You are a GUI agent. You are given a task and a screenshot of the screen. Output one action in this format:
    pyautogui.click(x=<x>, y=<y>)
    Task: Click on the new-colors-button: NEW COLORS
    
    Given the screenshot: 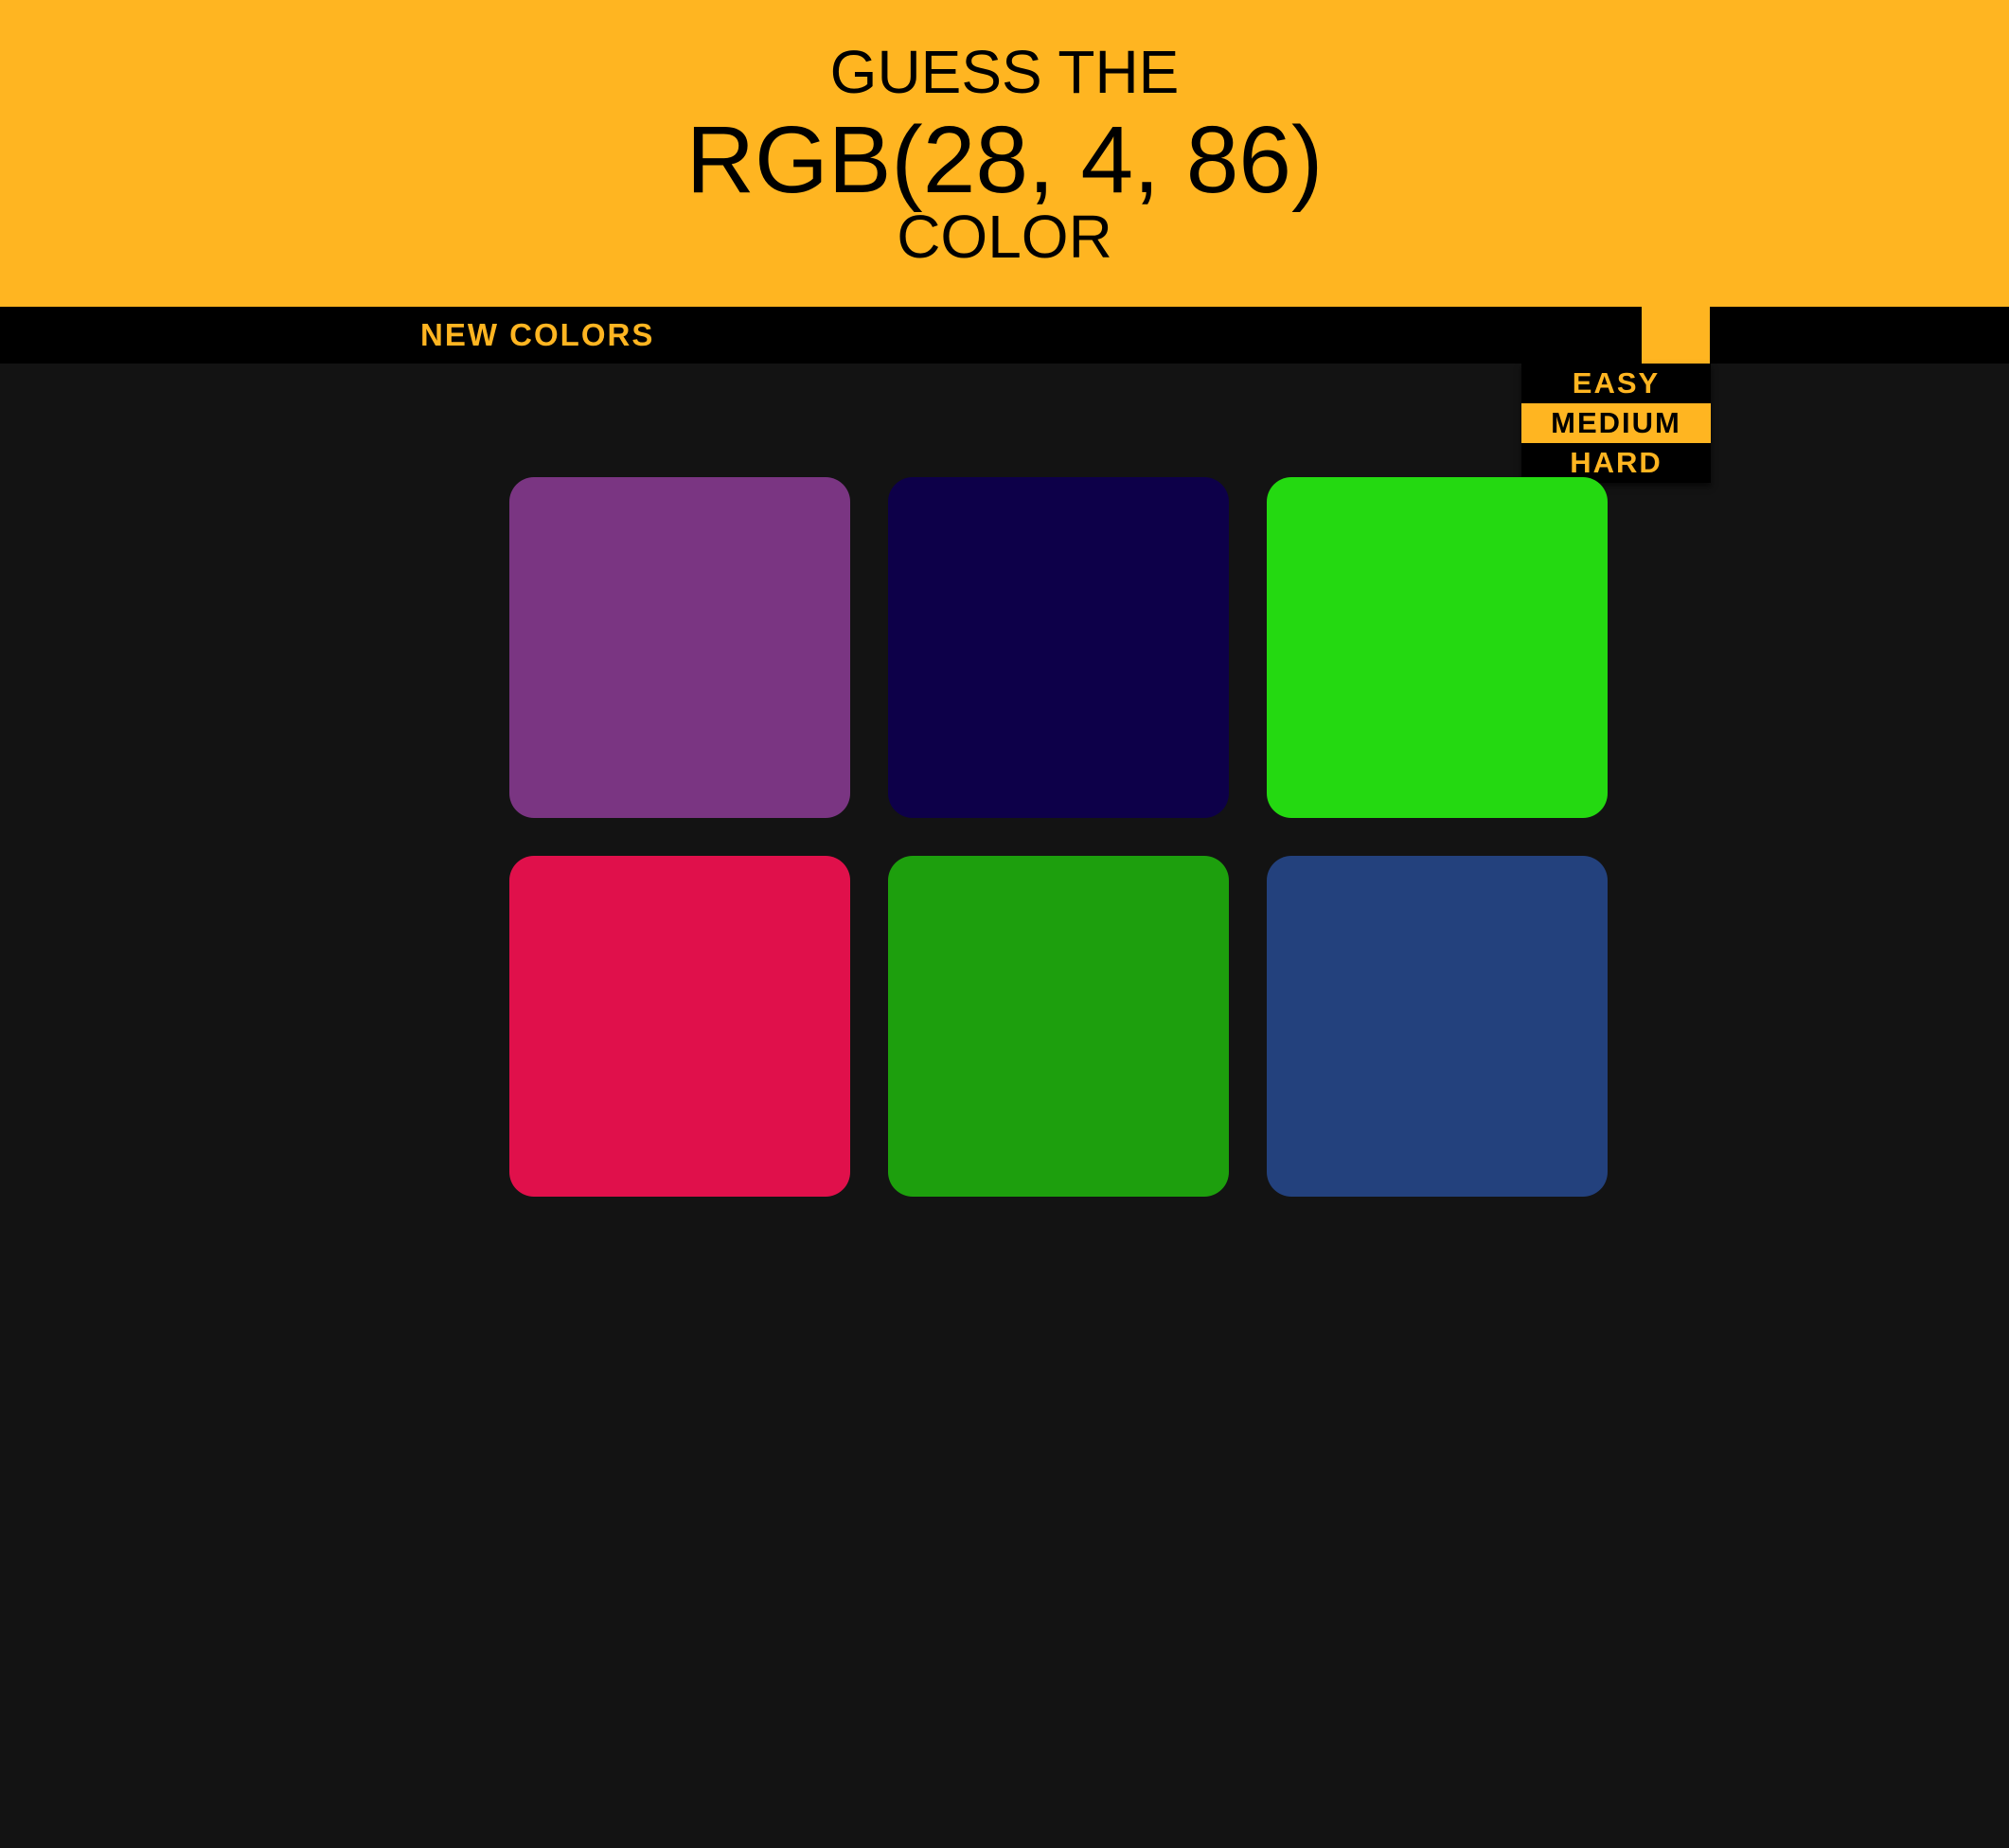 What is the action you would take?
    pyautogui.click(x=537, y=335)
    